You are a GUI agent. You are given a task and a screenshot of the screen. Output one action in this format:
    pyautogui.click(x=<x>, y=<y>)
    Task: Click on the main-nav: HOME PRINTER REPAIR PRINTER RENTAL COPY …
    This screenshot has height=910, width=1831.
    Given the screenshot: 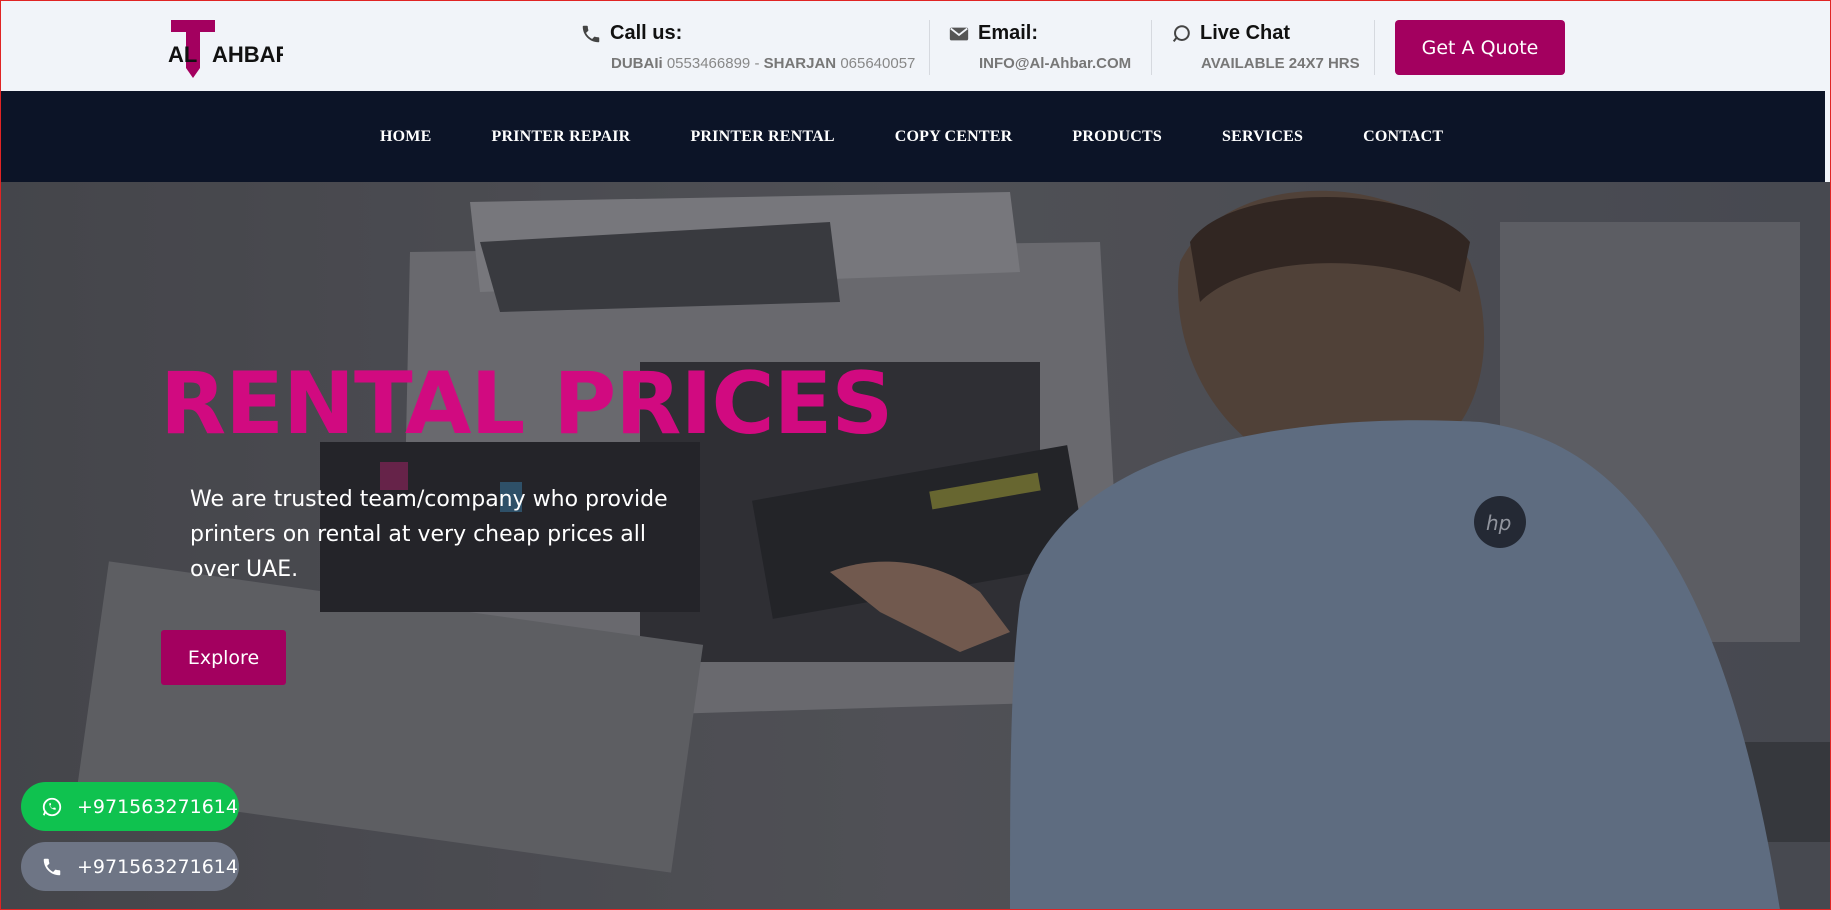 What is the action you would take?
    pyautogui.click(x=912, y=136)
    